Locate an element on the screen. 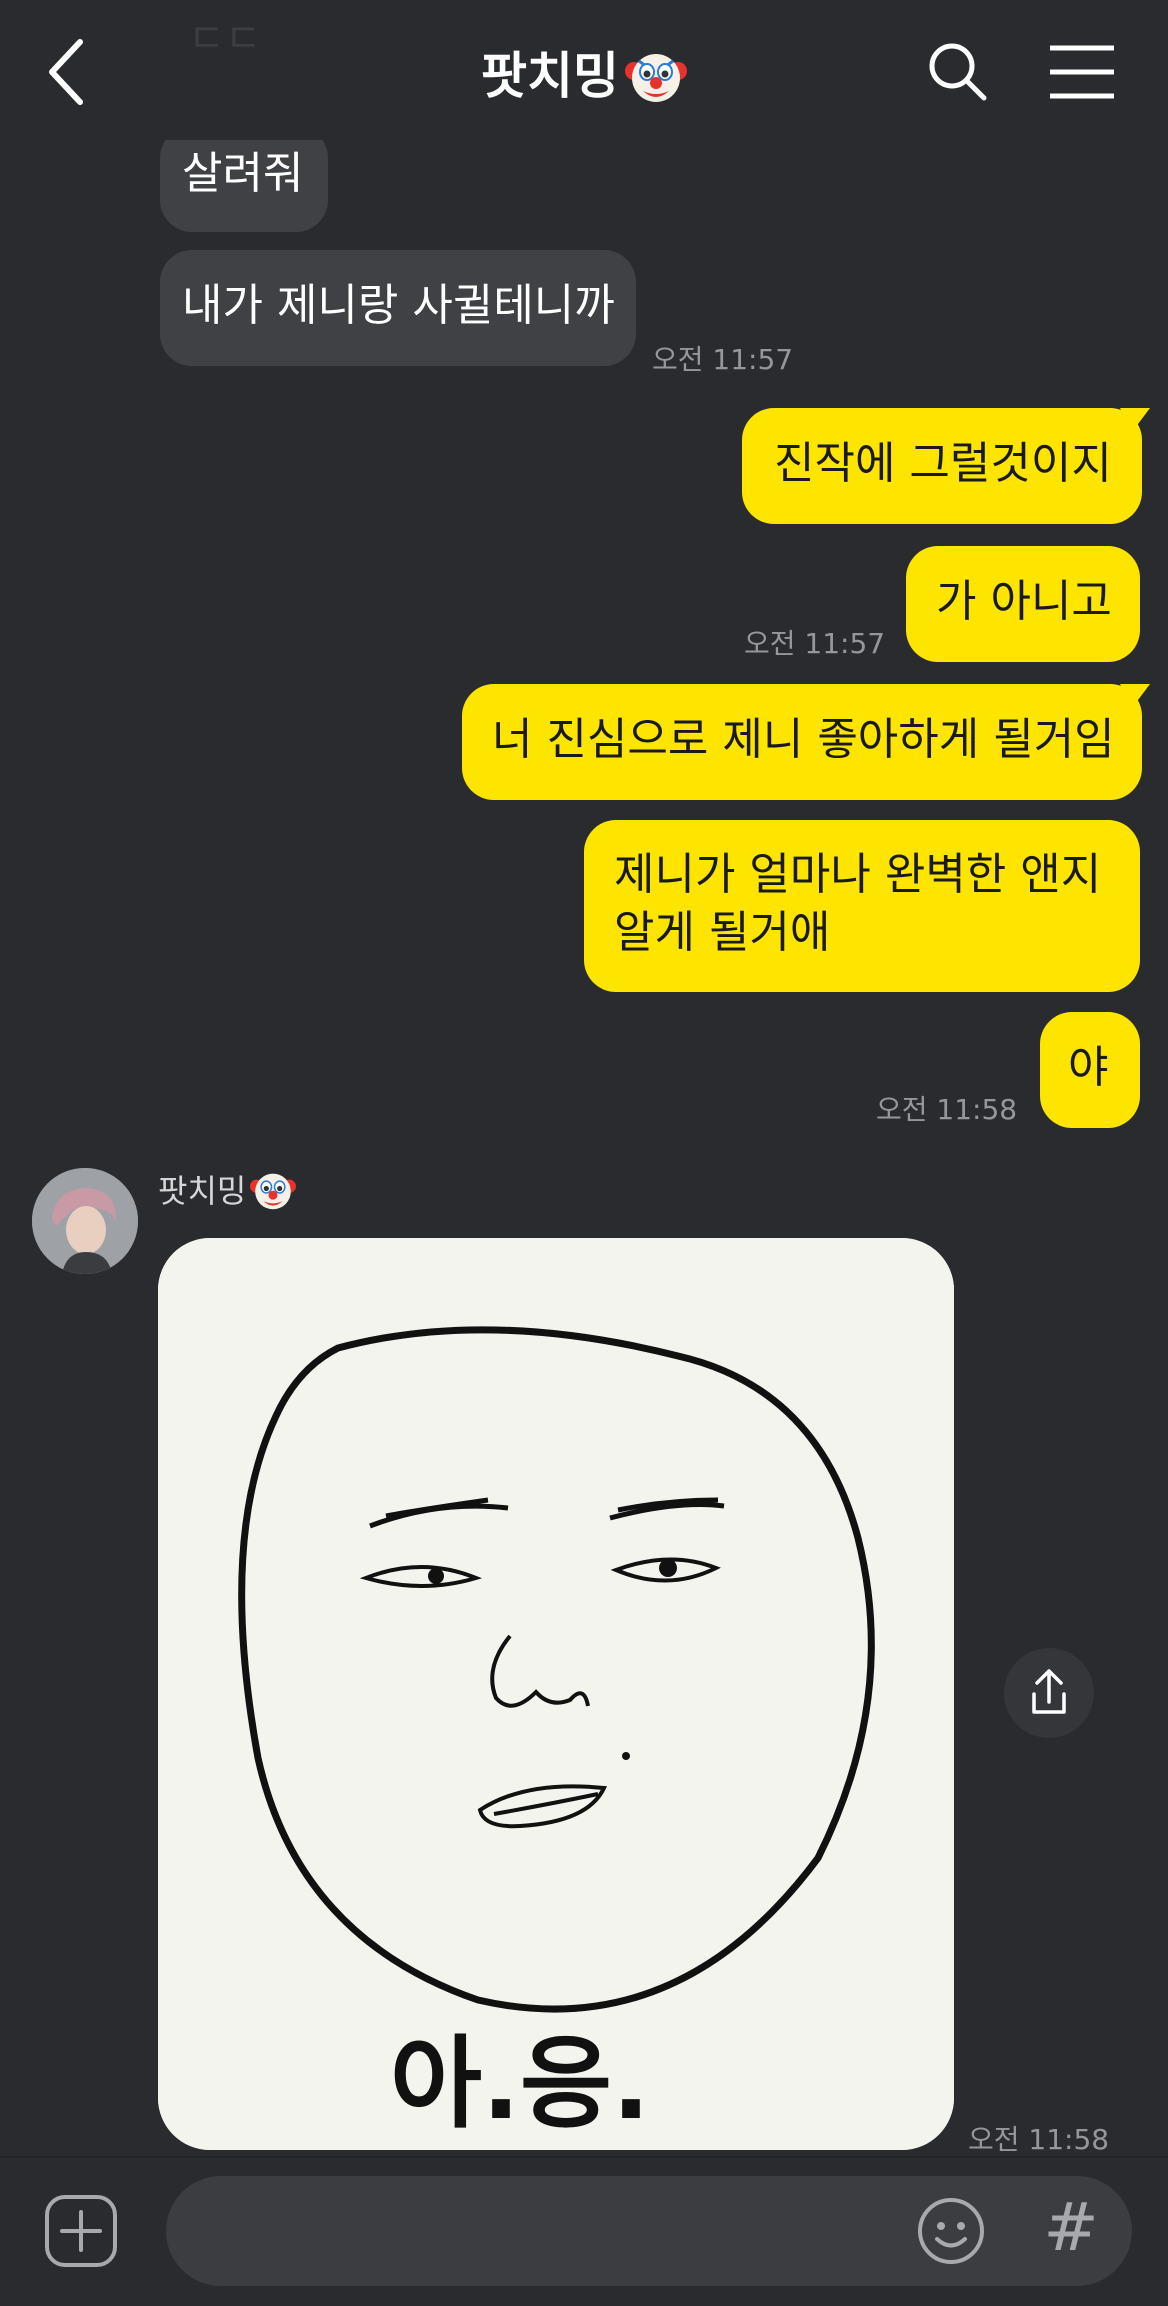 The image size is (1168, 2306). message-input-bar: # is located at coordinates (584, 2231).